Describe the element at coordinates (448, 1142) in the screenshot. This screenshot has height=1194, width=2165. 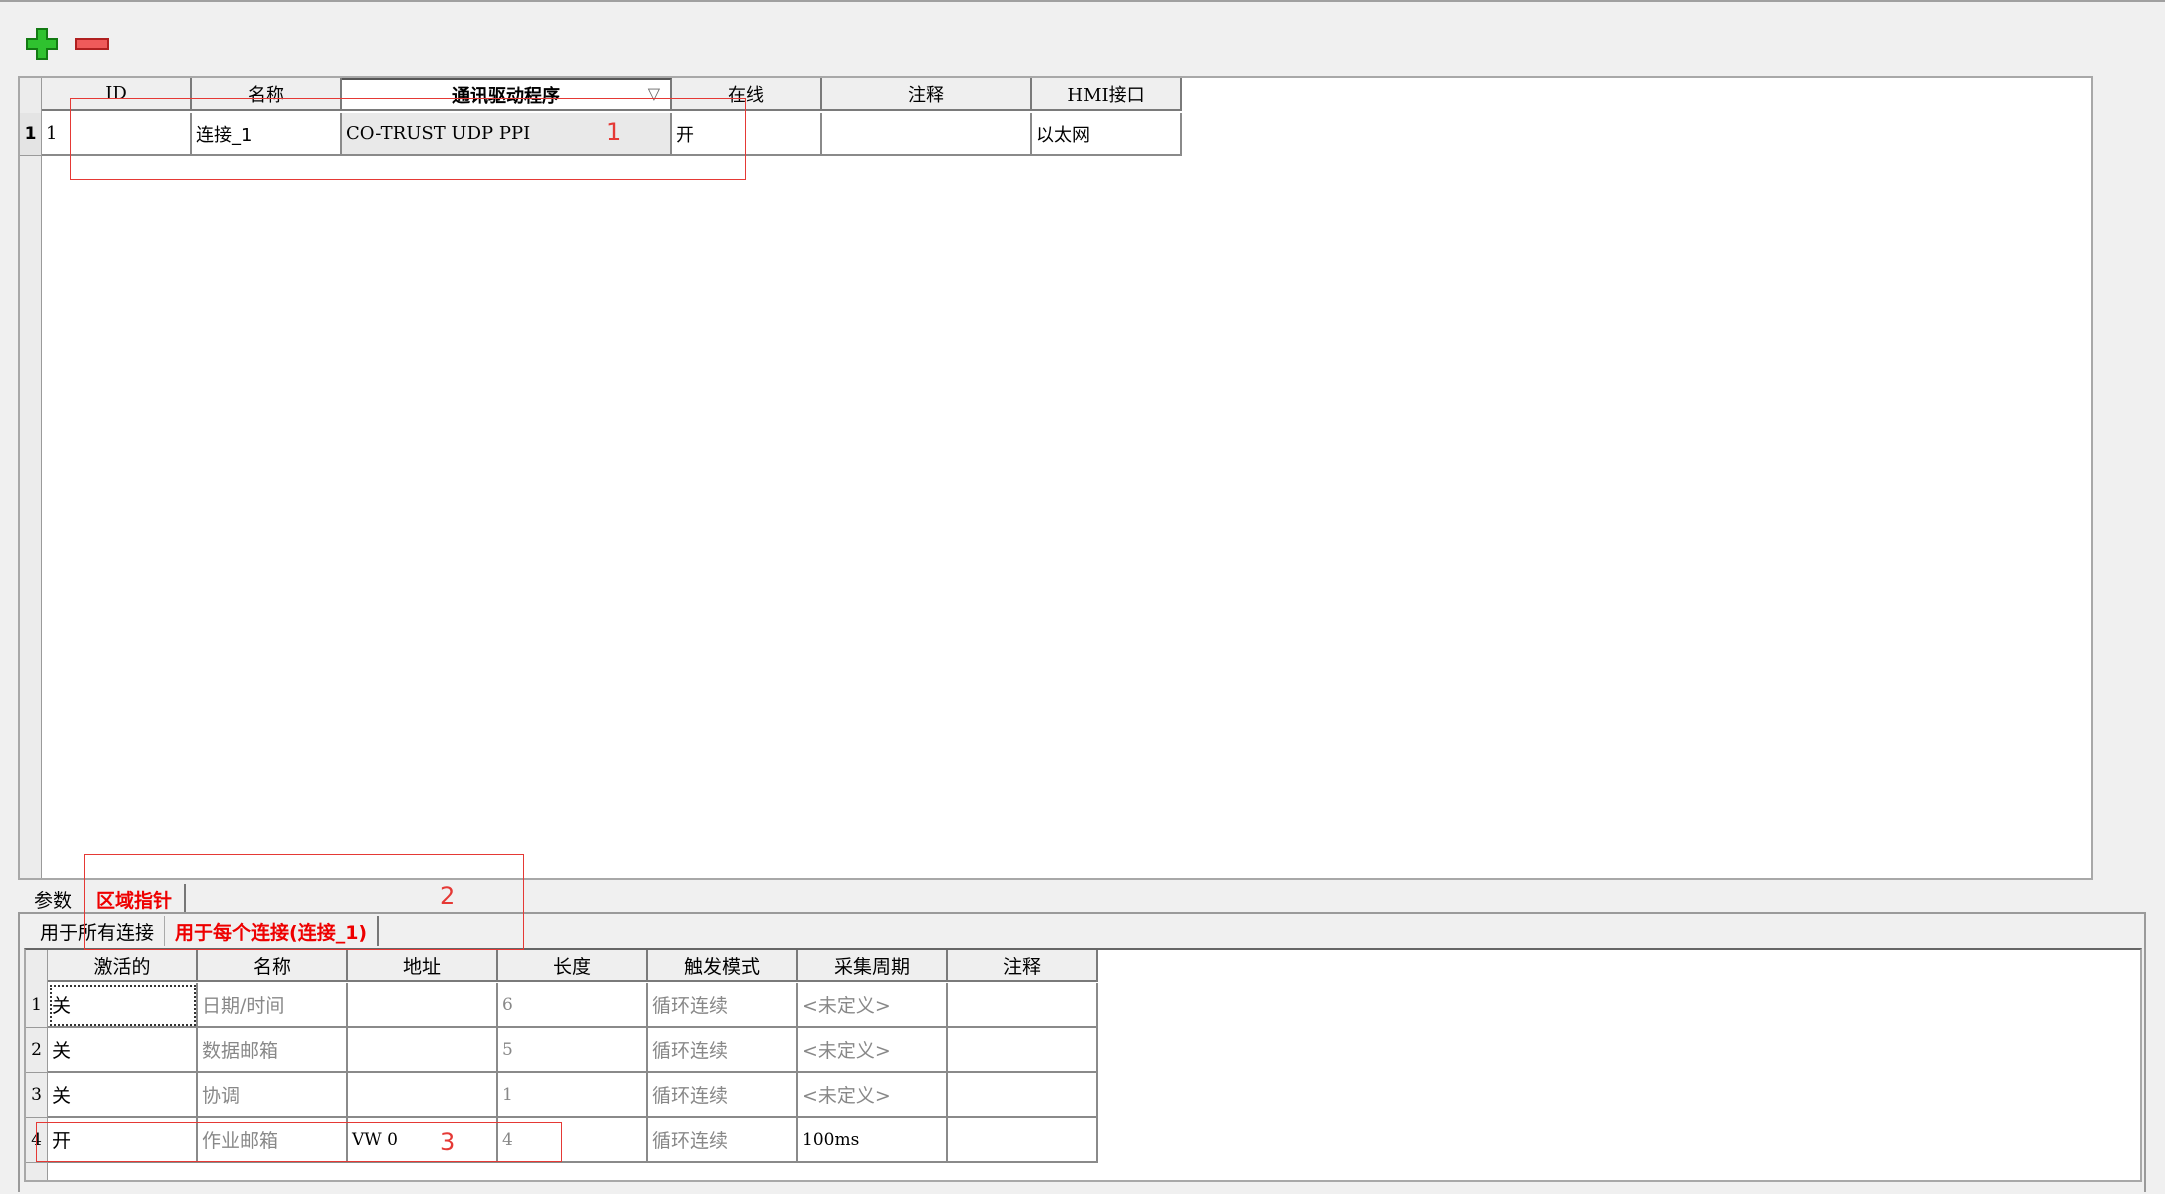
I see `annotation-label-3: 3` at that location.